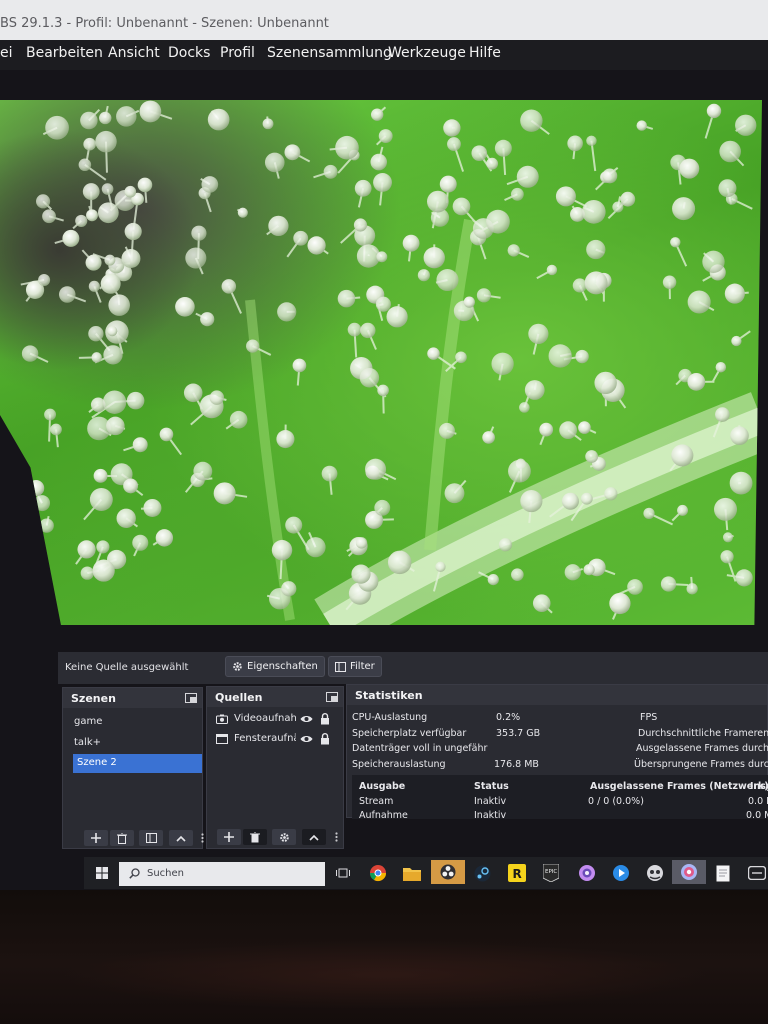 The image size is (768, 1024). What do you see at coordinates (134, 873) in the screenshot?
I see `search-icon` at bounding box center [134, 873].